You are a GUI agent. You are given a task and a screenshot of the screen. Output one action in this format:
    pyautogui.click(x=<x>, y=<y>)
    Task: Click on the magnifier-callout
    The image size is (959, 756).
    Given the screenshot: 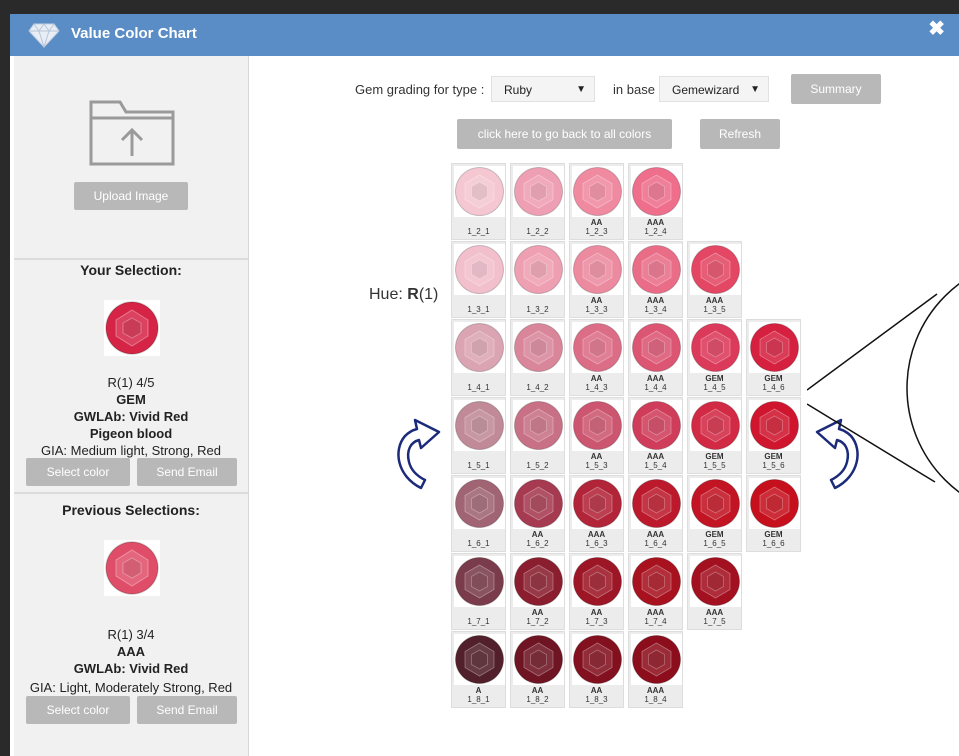 What is the action you would take?
    pyautogui.click(x=883, y=388)
    